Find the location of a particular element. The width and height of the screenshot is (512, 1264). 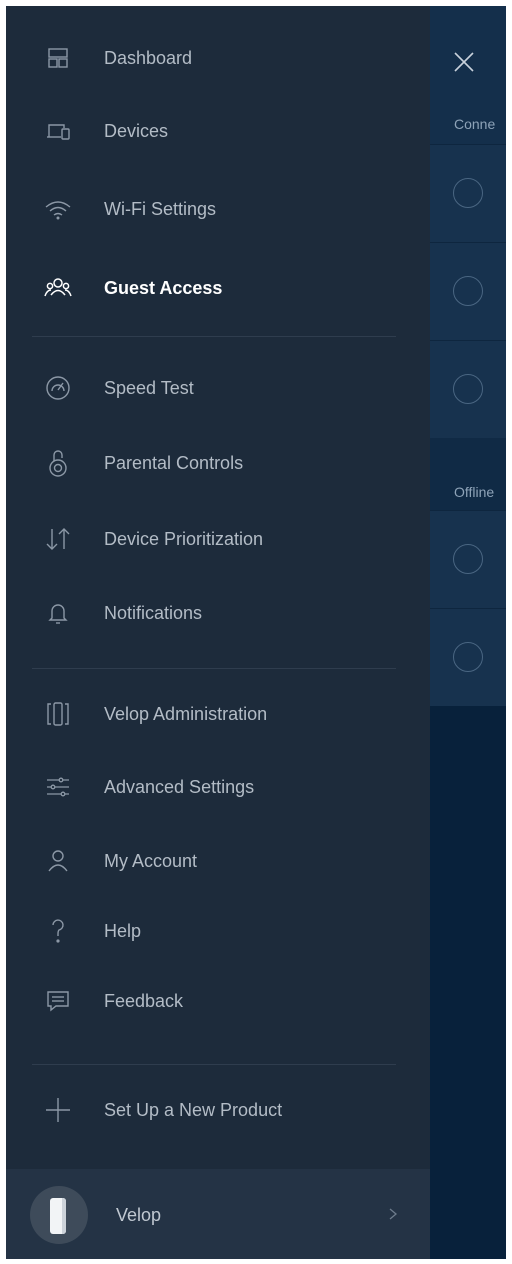

menu-item-setup-new-product: Set Up a New Product is located at coordinates (218, 1110).